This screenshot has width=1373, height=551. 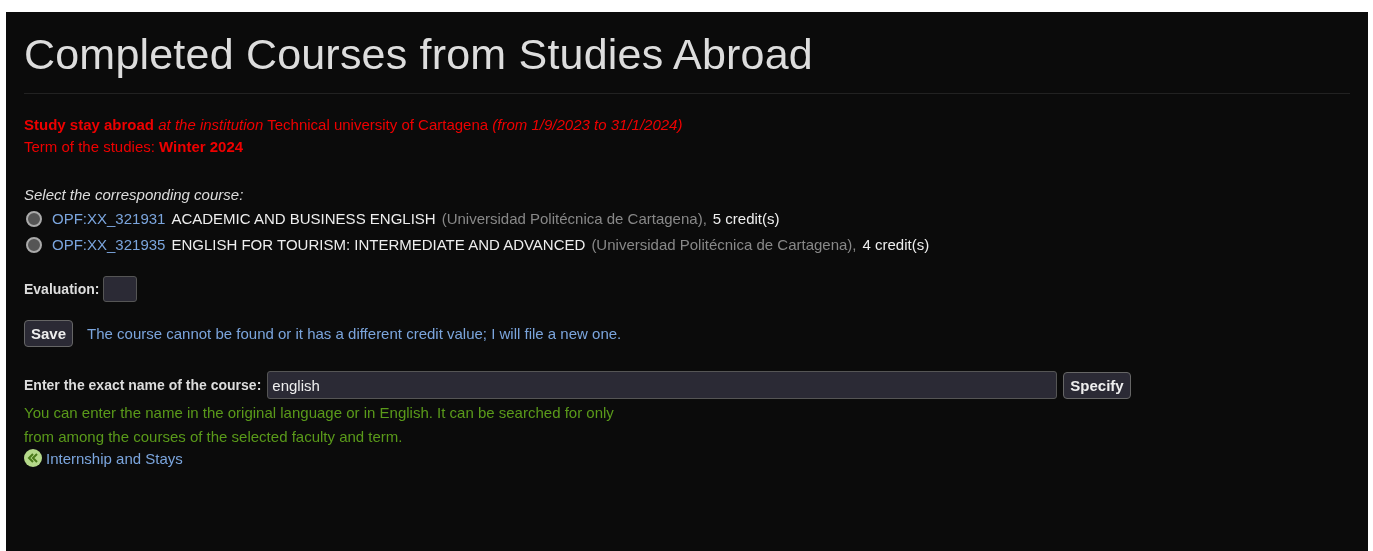 What do you see at coordinates (896, 245) in the screenshot?
I see `course-credits: 4 credit(s)` at bounding box center [896, 245].